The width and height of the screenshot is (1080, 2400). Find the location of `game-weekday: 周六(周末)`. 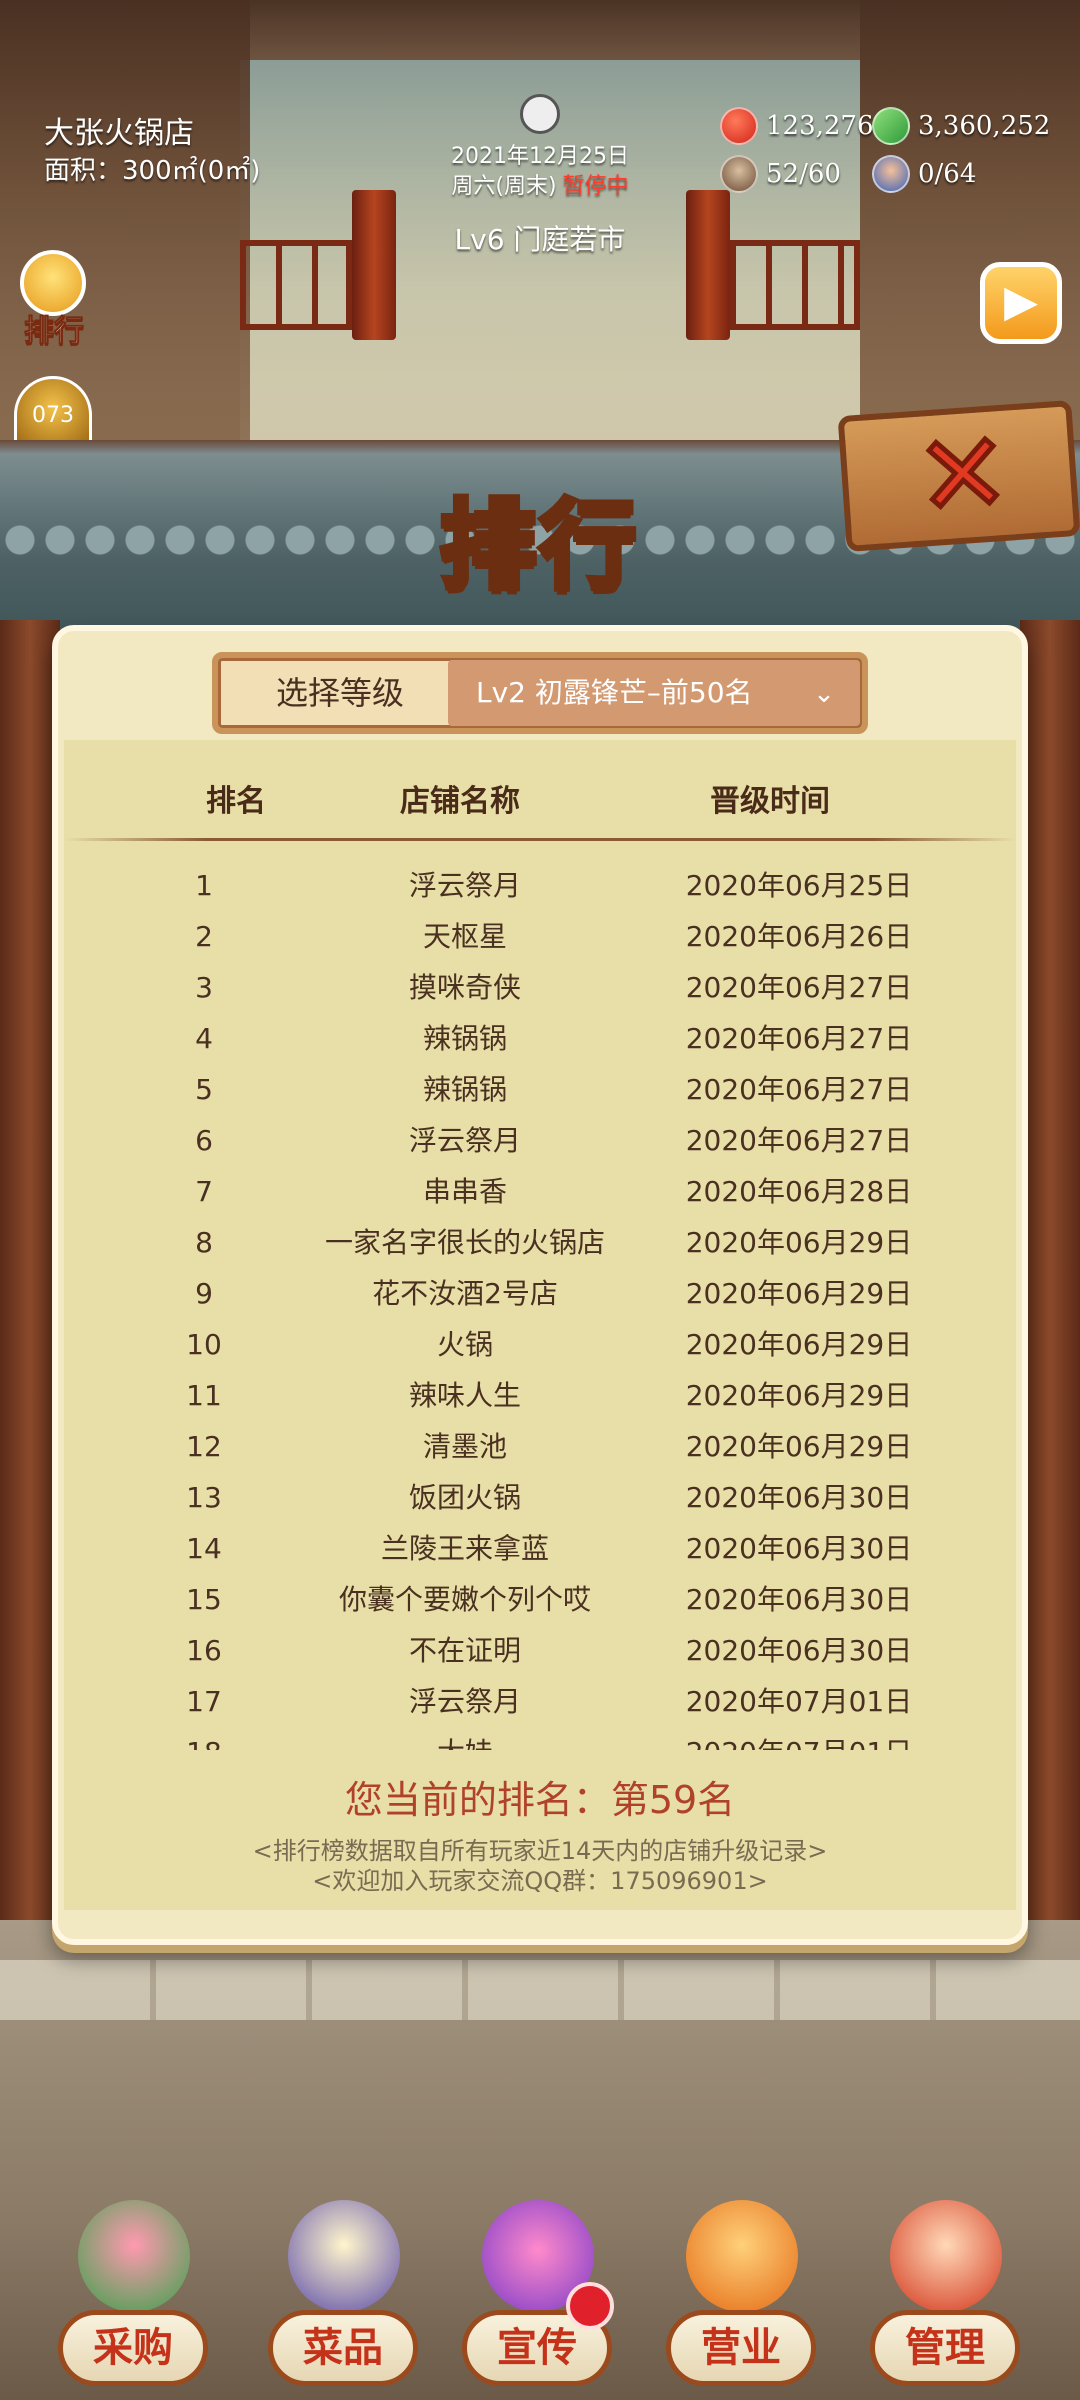

game-weekday: 周六(周末) is located at coordinates (504, 186).